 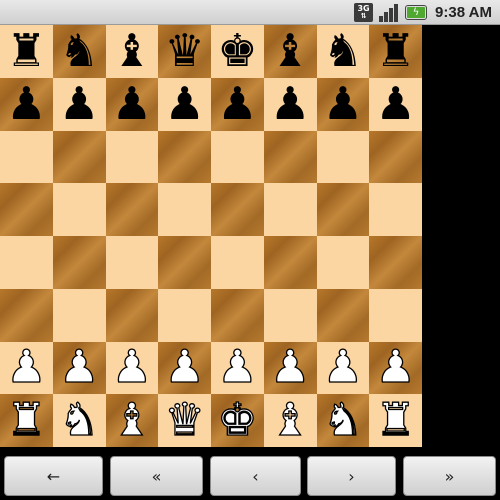 What do you see at coordinates (237, 209) in the screenshot?
I see `square-e5` at bounding box center [237, 209].